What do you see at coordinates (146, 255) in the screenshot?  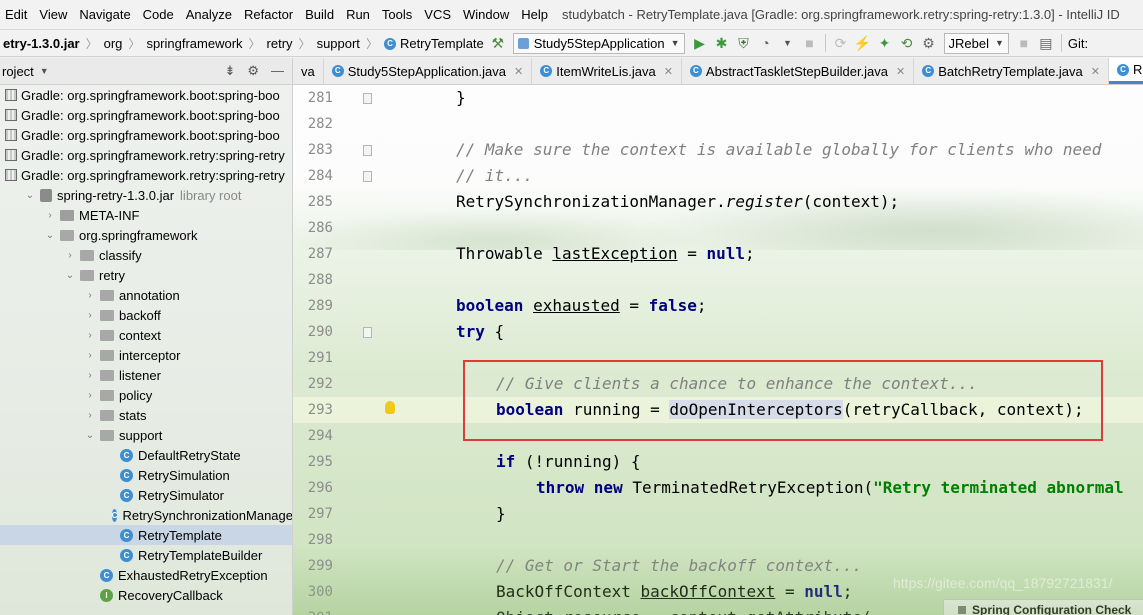 I see `tree-item: › classify` at bounding box center [146, 255].